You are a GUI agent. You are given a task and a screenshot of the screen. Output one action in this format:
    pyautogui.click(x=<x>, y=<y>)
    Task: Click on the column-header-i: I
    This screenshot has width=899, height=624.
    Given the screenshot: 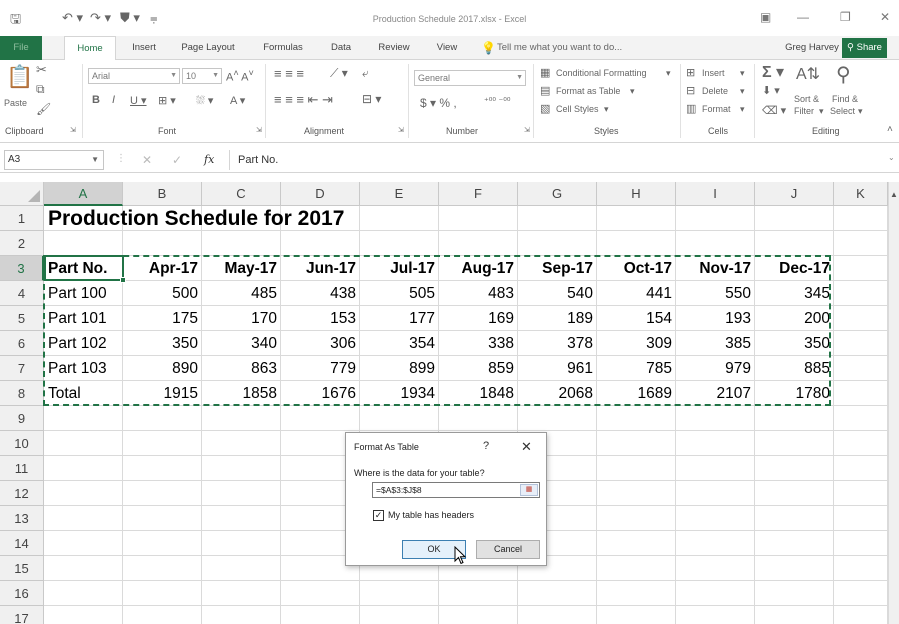 What is the action you would take?
    pyautogui.click(x=715, y=194)
    